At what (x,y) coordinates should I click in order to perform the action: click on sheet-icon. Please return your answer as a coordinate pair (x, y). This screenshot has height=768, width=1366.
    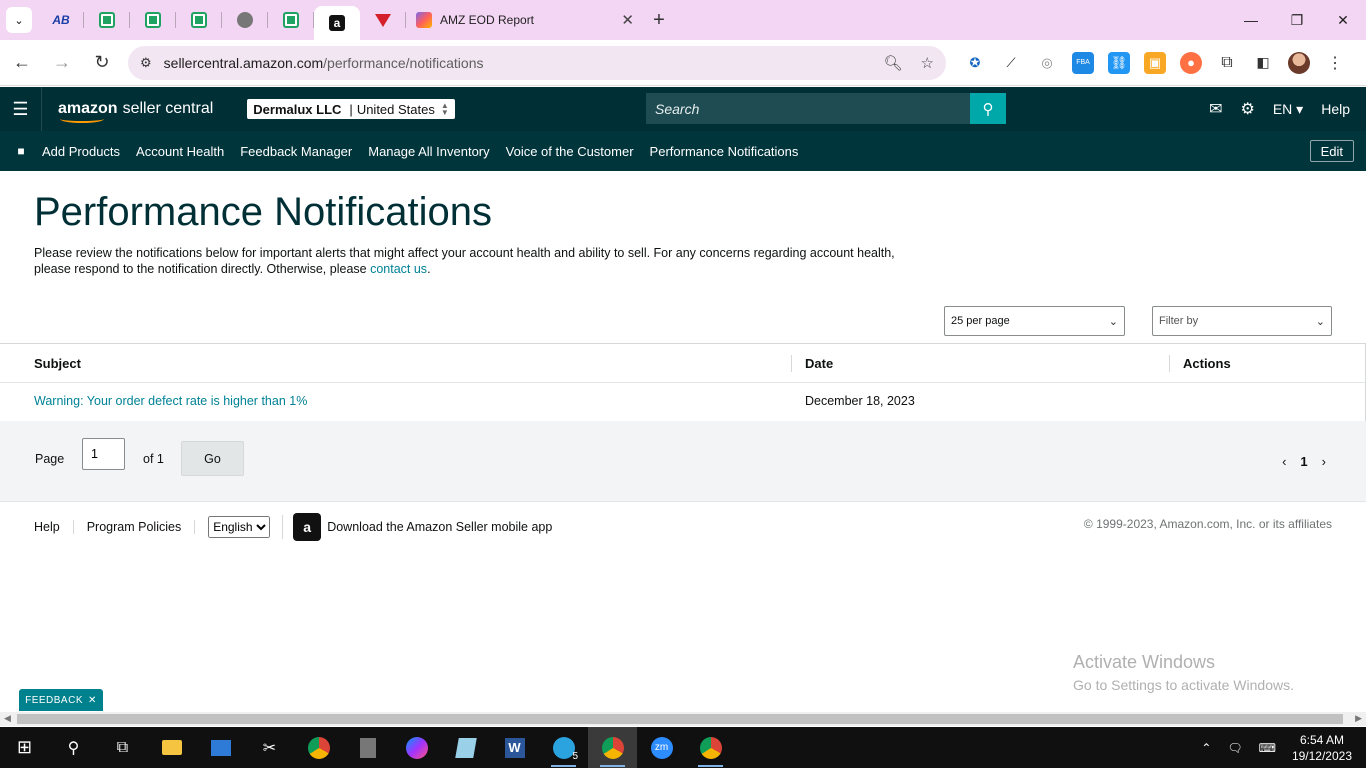
    Looking at the image, I should click on (291, 20).